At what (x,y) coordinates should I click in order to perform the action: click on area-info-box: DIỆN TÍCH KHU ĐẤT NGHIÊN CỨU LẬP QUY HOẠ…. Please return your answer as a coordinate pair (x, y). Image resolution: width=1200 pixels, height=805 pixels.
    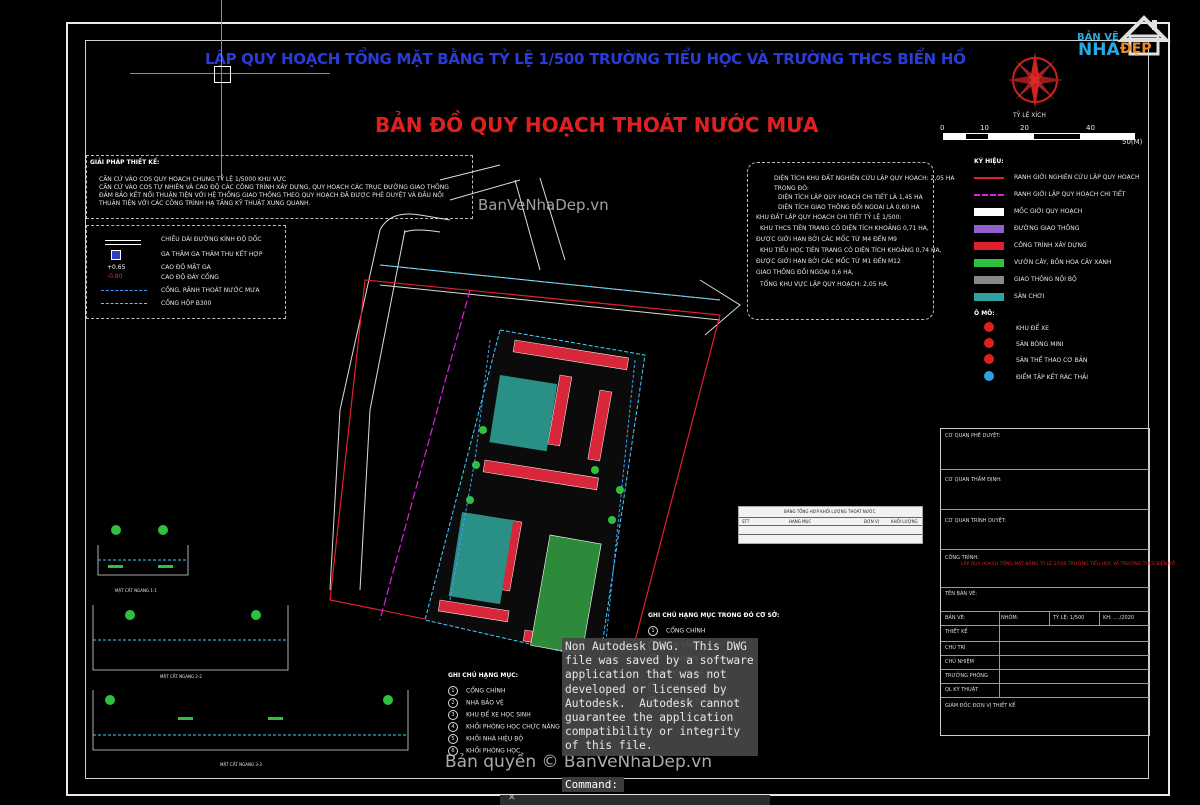
    Looking at the image, I should click on (850, 241).